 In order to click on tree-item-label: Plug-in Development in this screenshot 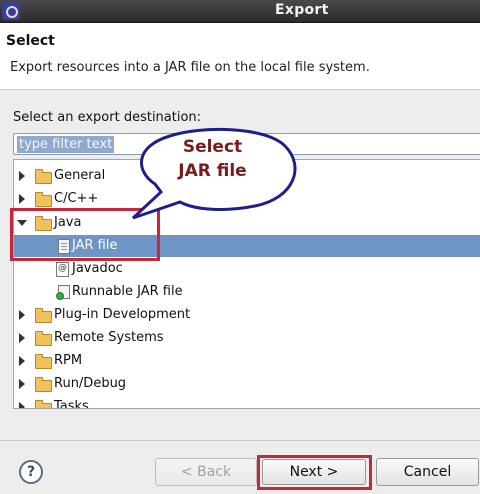, I will do `click(122, 314)`.